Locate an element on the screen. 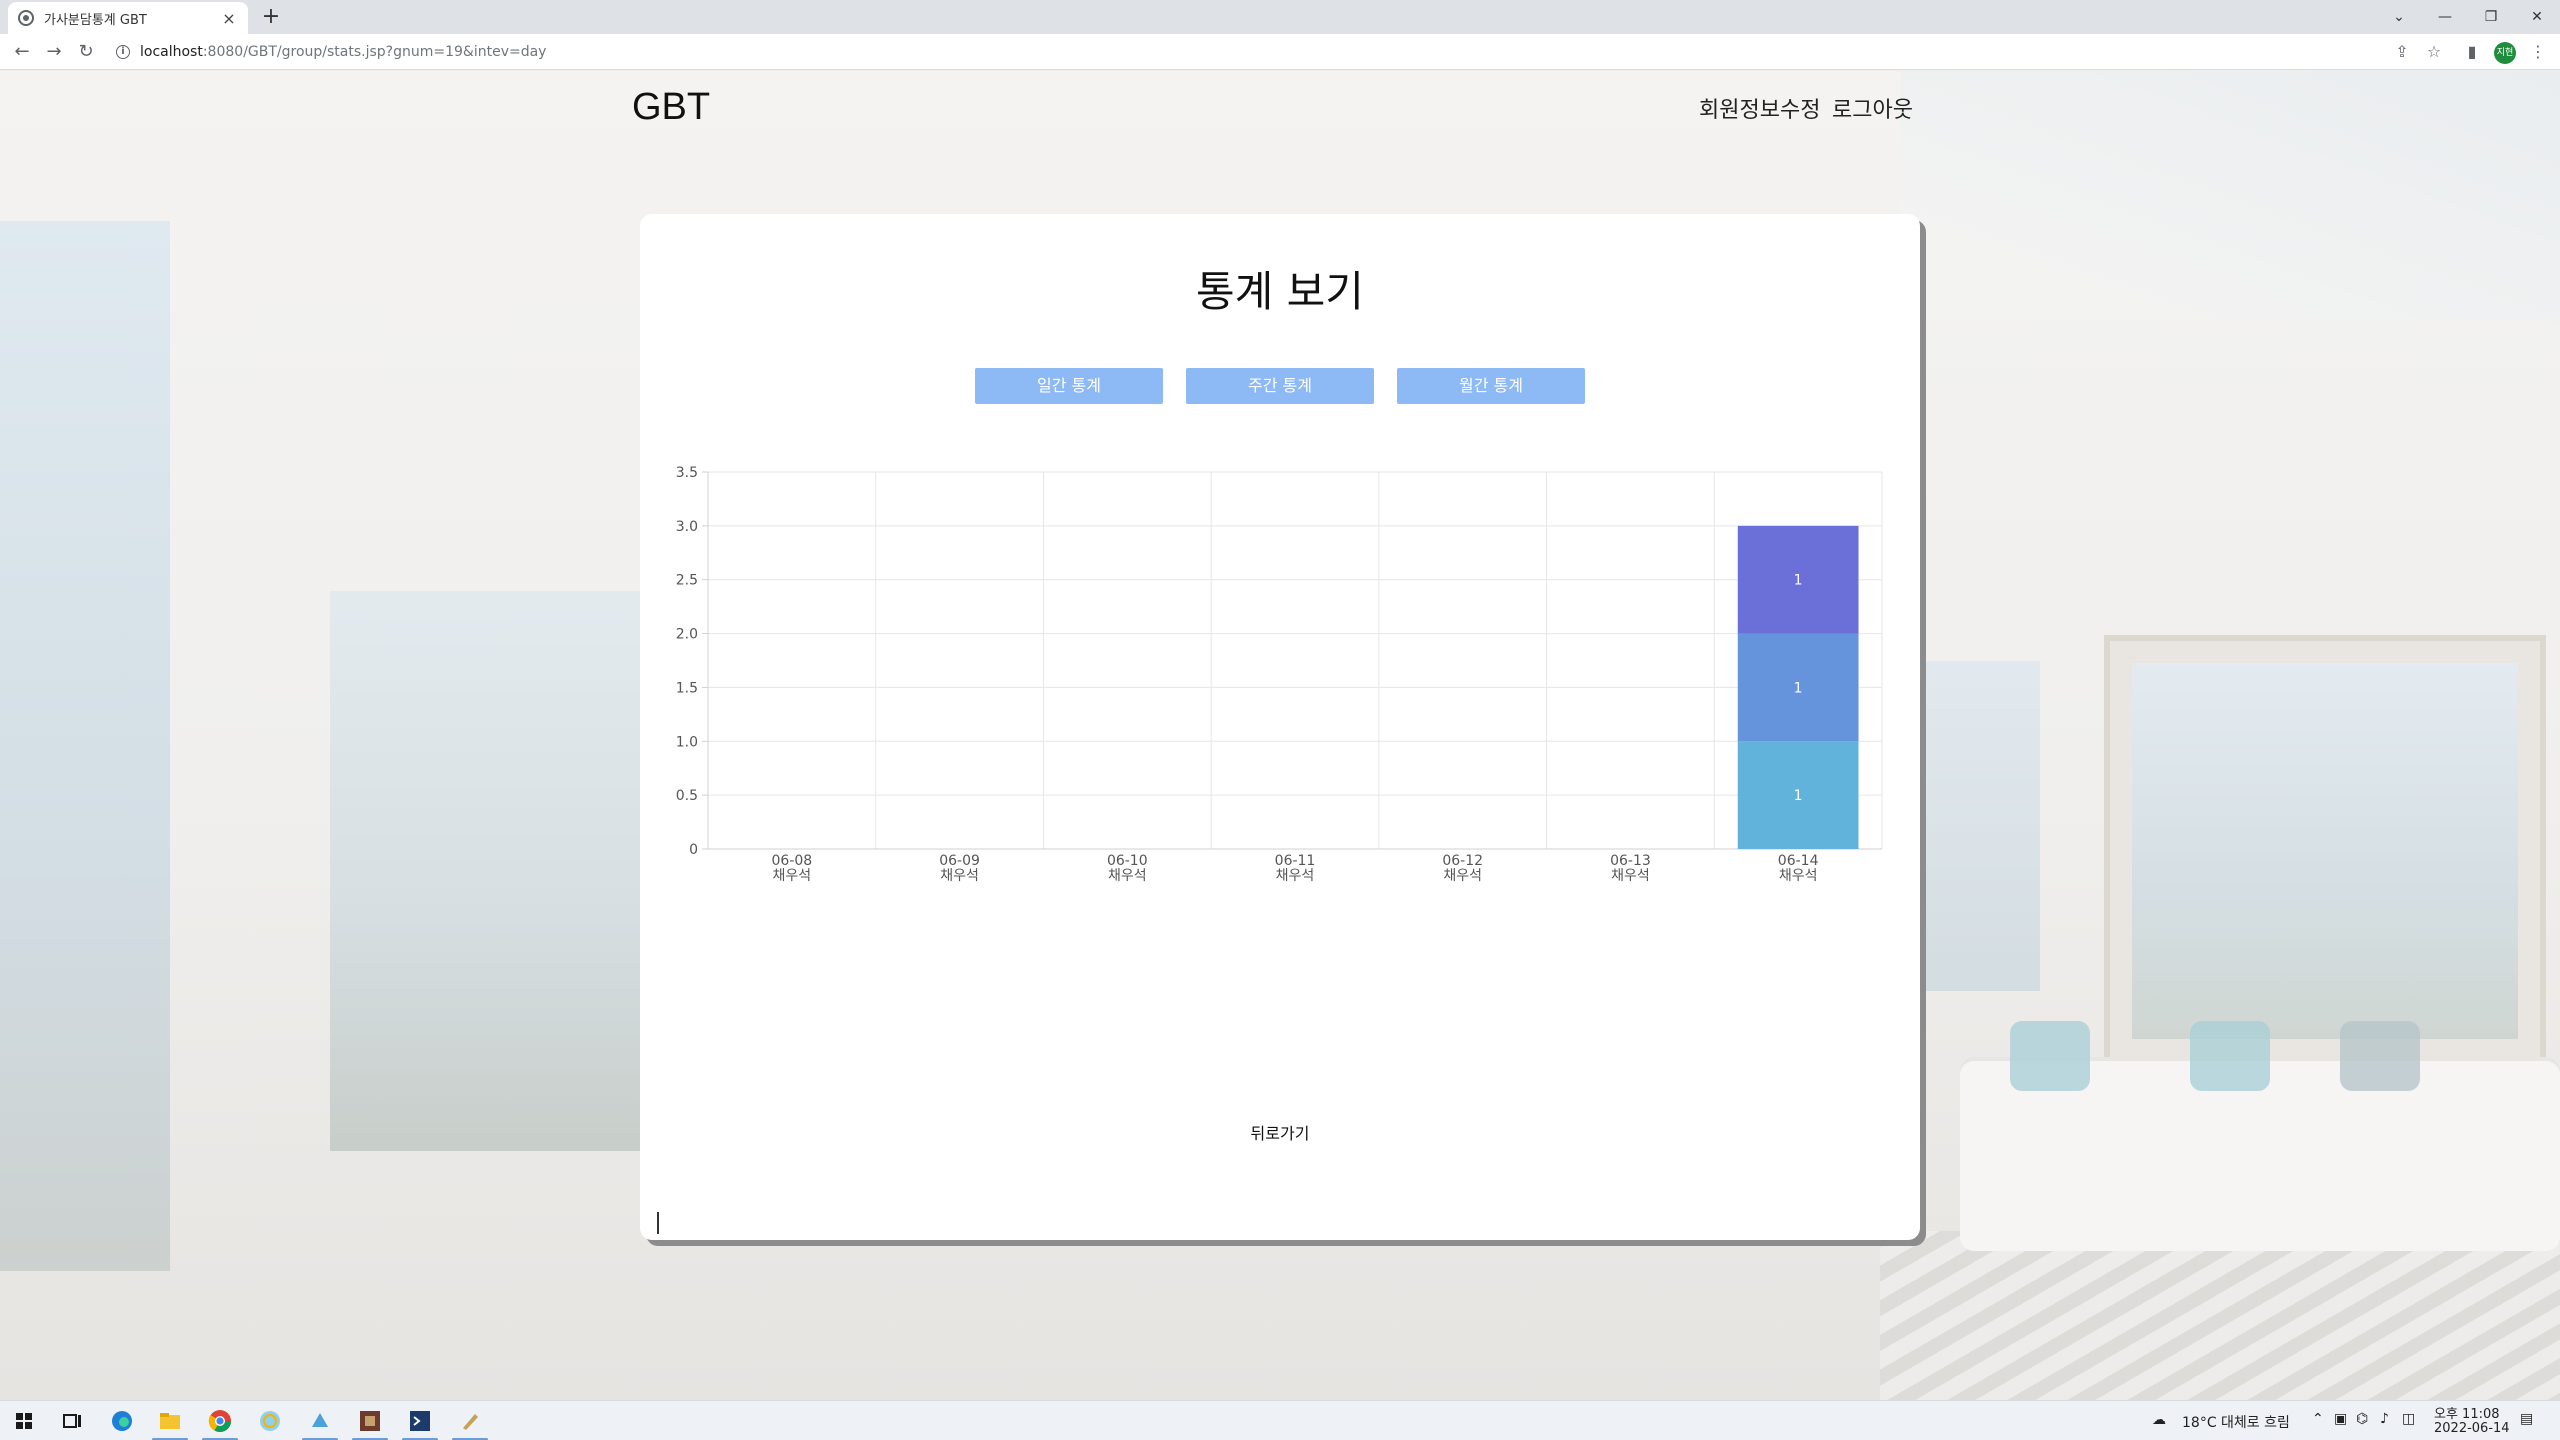  site-logo: GBT is located at coordinates (671, 107).